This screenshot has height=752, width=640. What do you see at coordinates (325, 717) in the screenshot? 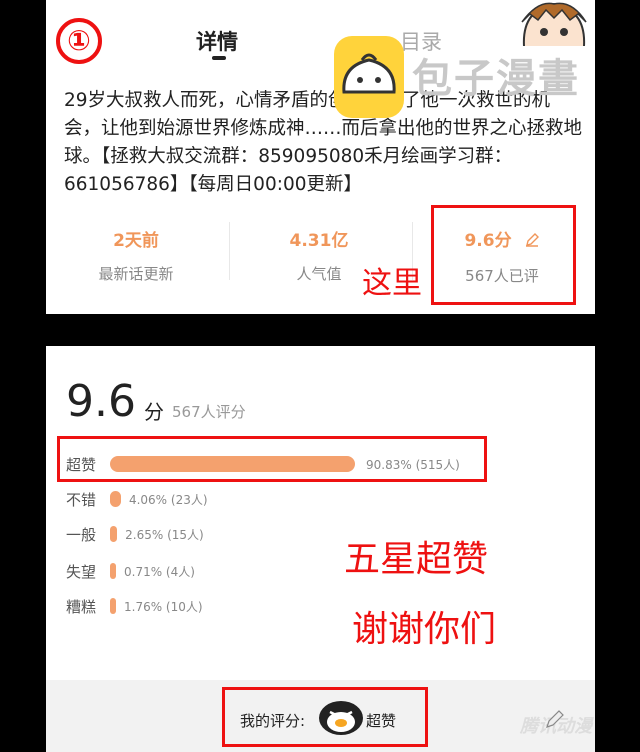
I see `highlight-box-my-rating` at bounding box center [325, 717].